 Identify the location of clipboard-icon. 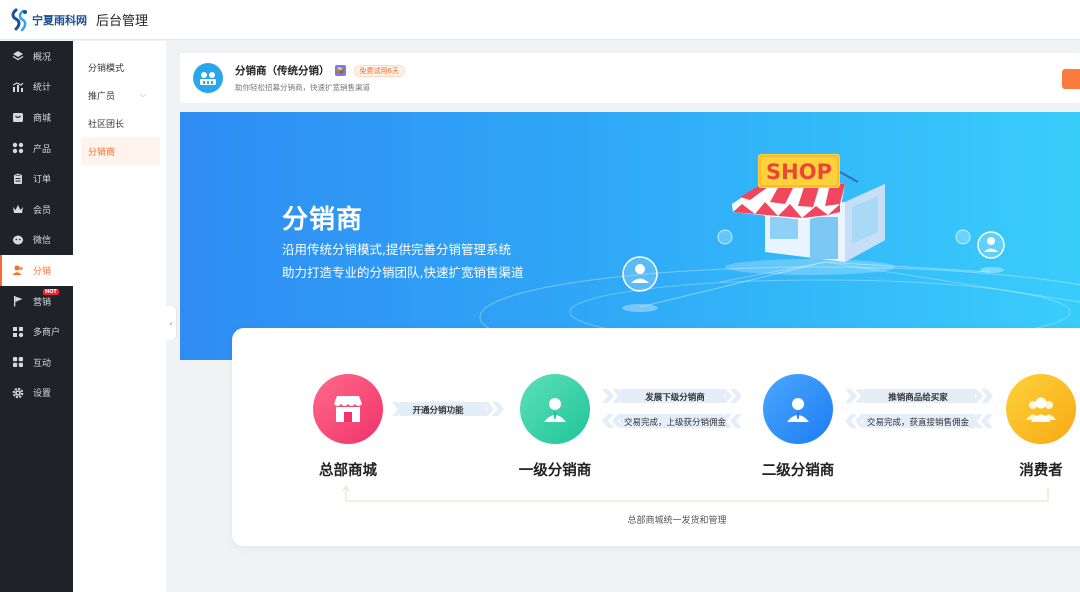
(18, 178).